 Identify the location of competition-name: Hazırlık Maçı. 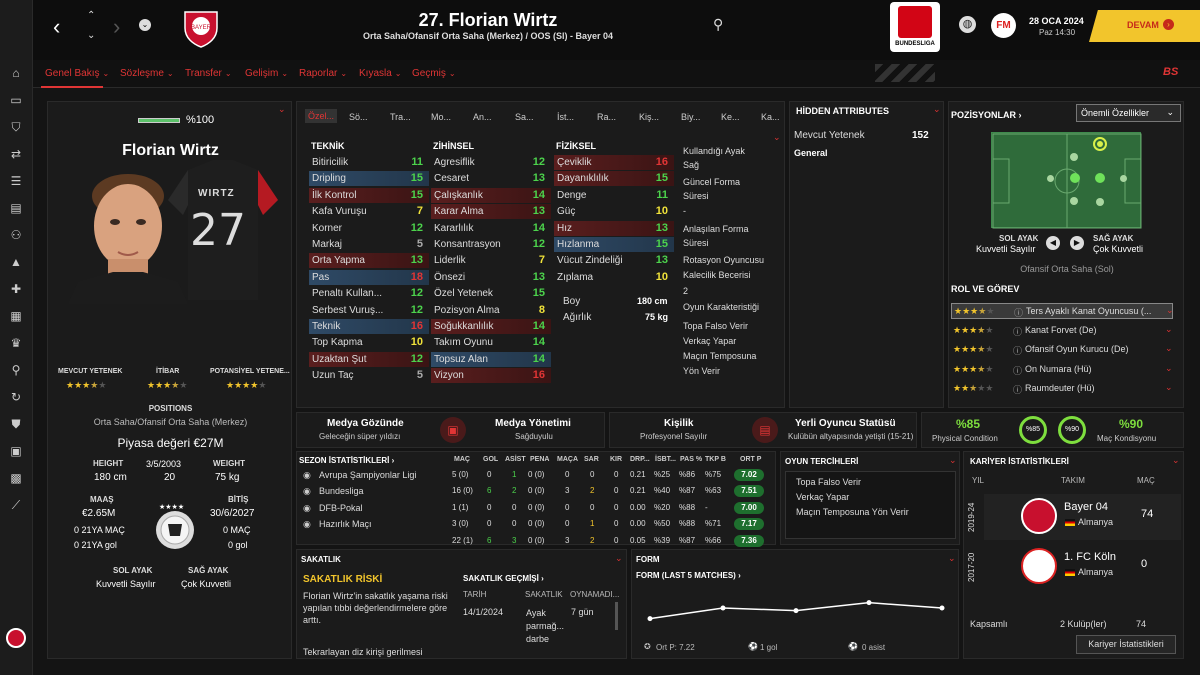
(345, 524).